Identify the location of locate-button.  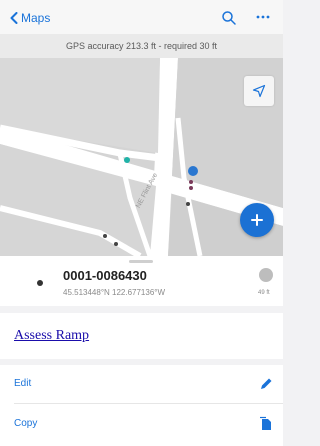
(259, 91).